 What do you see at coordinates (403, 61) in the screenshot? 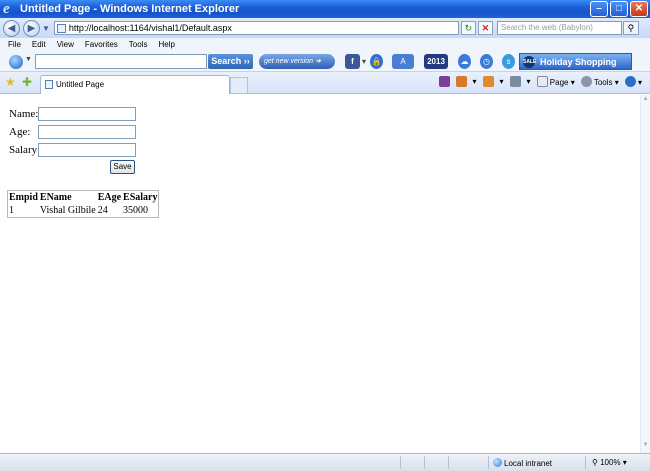
I see `translate-icon: A` at bounding box center [403, 61].